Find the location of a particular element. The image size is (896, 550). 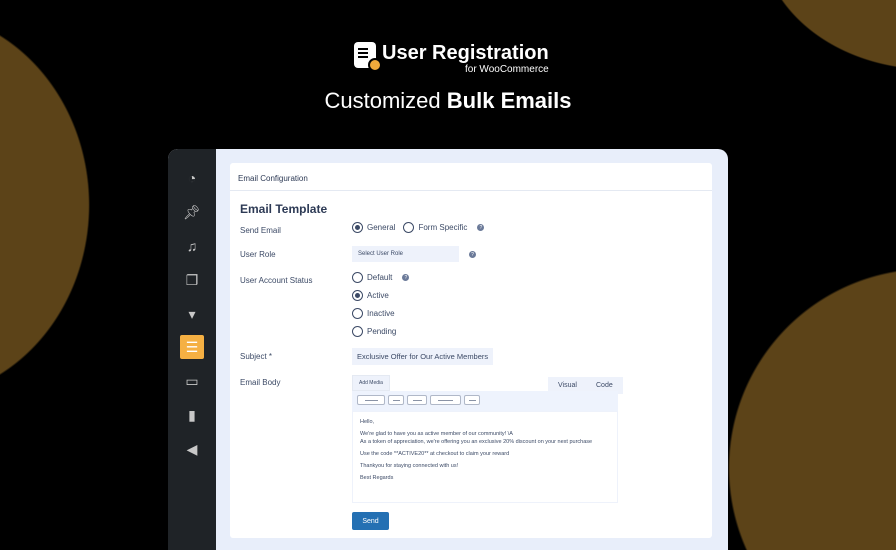

radio-label: Inactive is located at coordinates (381, 313).